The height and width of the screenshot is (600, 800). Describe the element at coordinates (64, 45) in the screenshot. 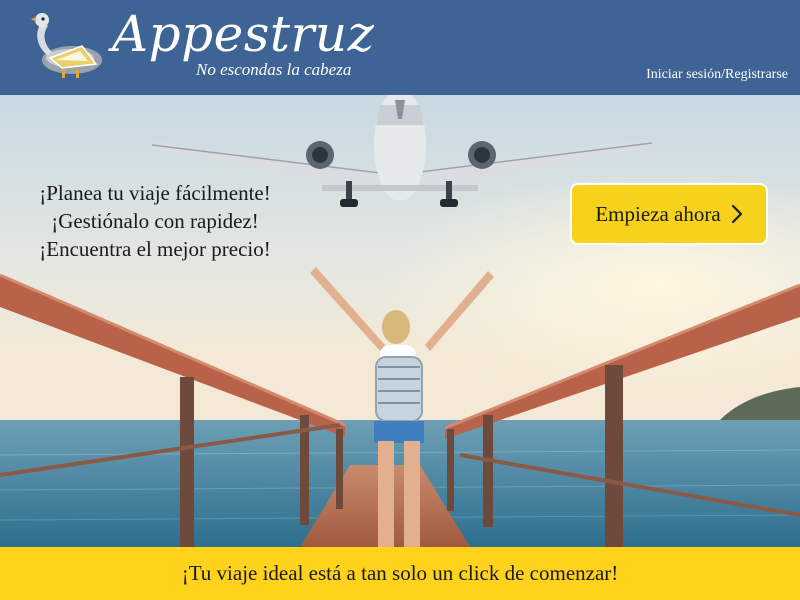

I see `ostrich-logo-icon` at that location.